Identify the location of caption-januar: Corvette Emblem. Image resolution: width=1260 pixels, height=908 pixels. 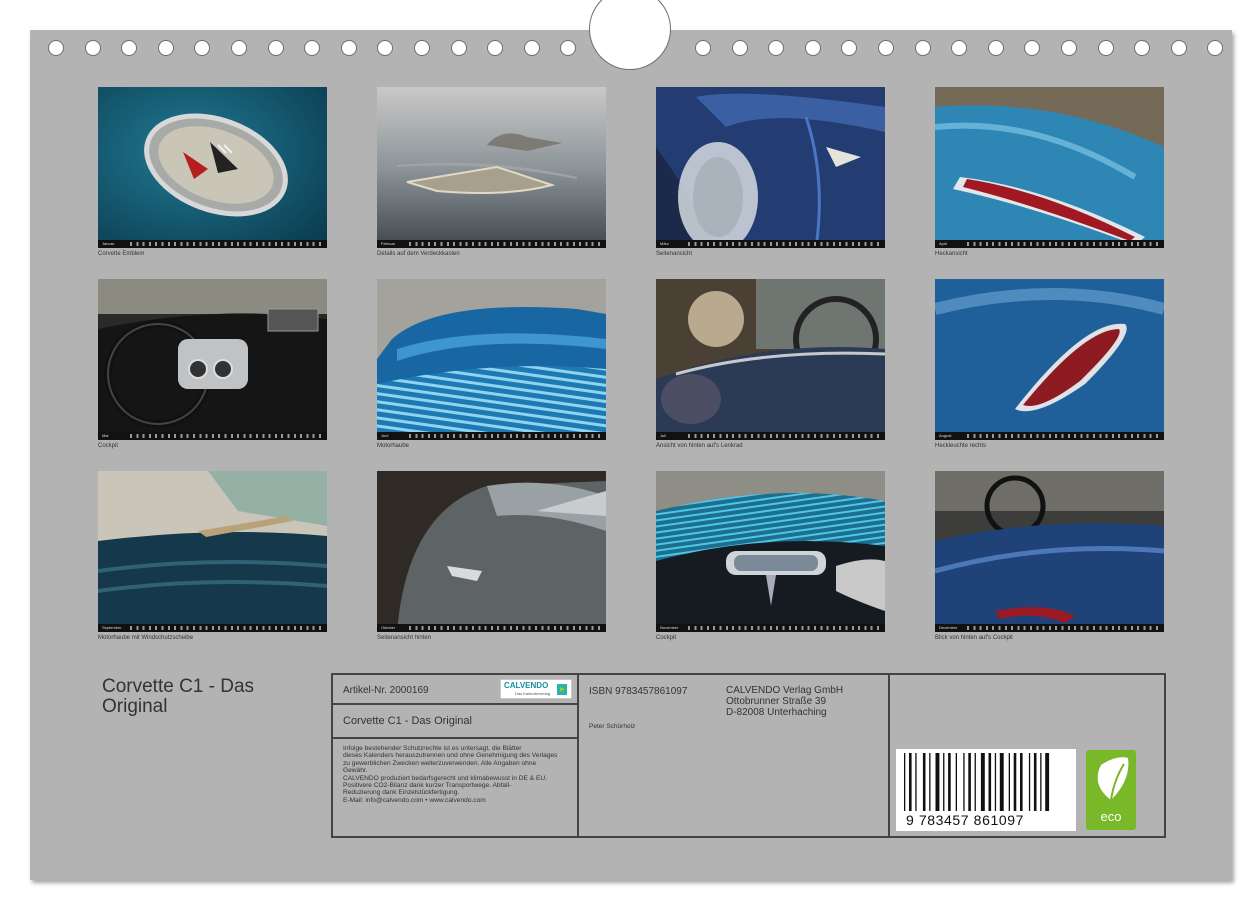
(121, 254).